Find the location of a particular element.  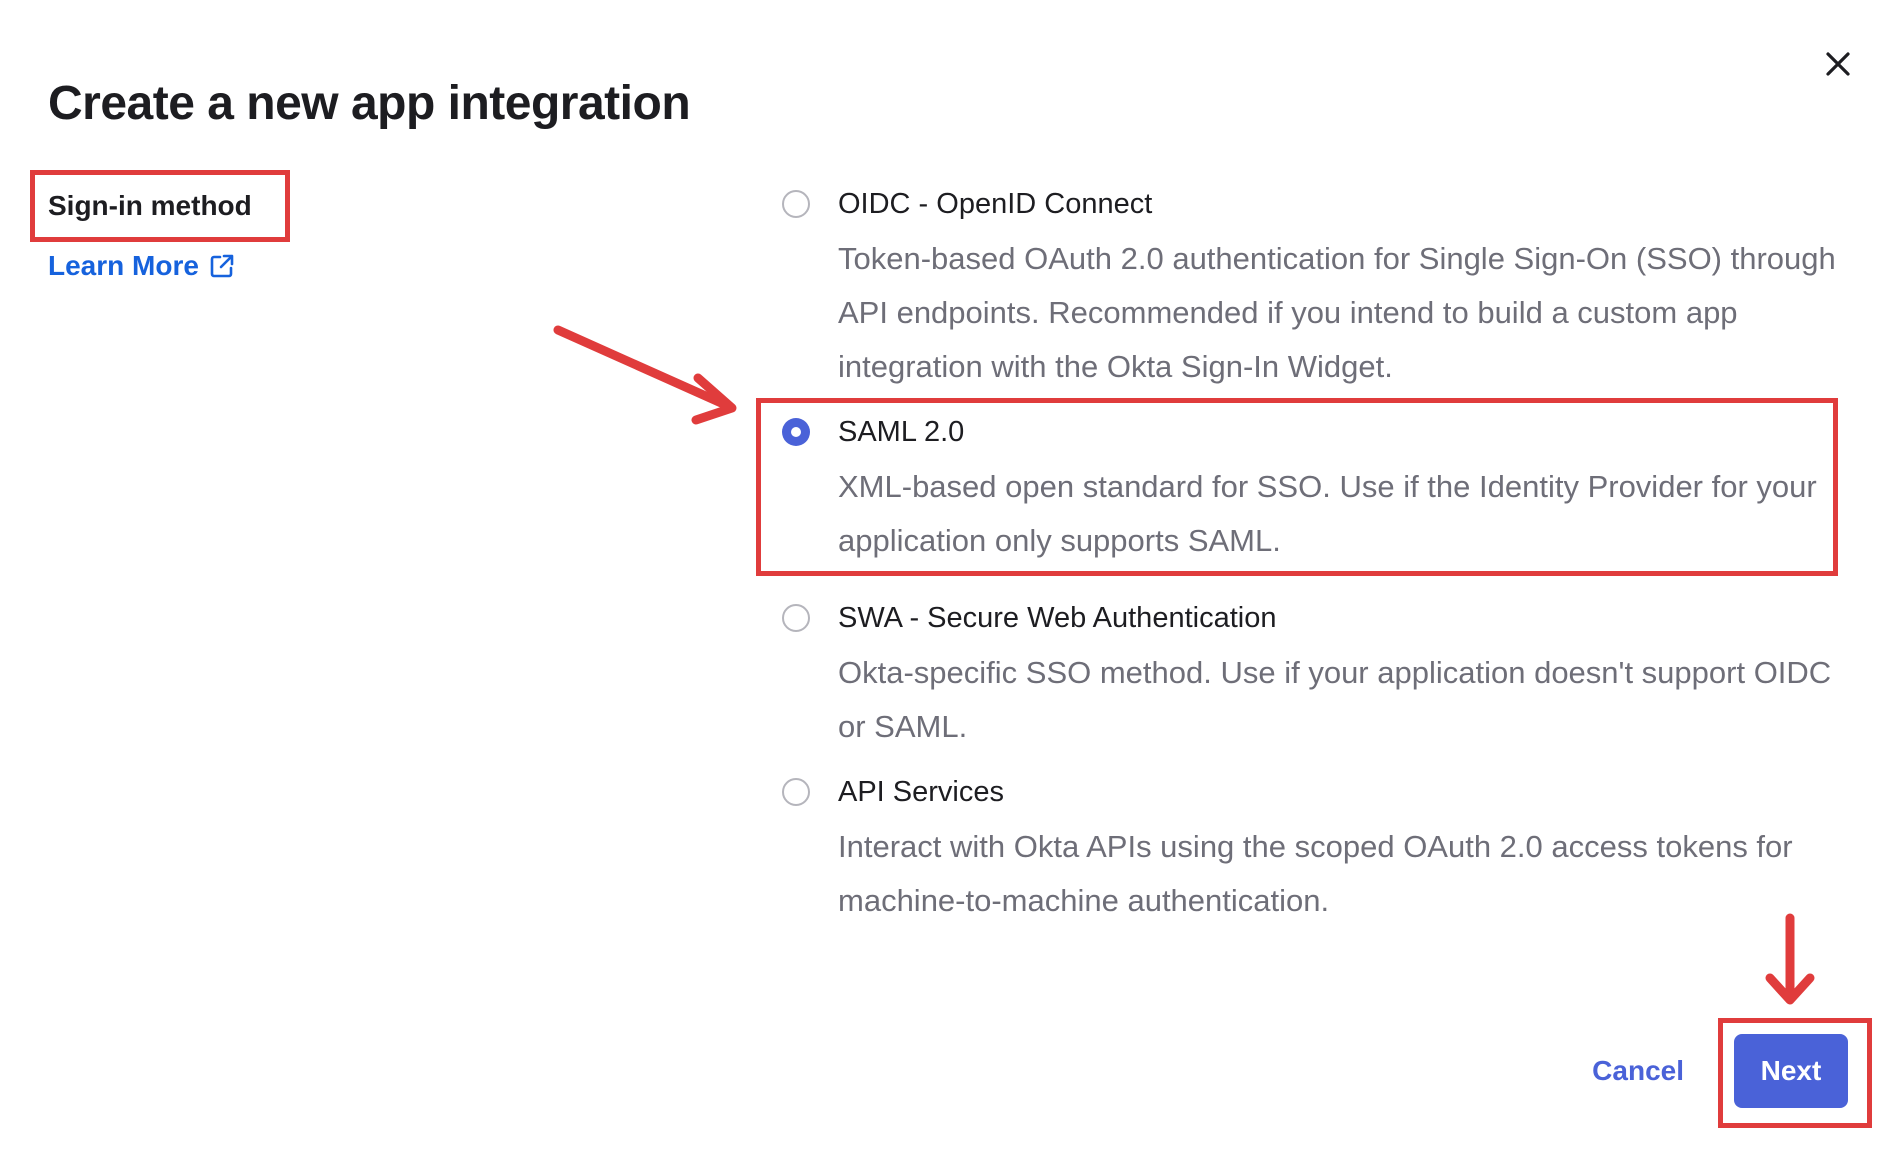

annotation-arrow-saml is located at coordinates (645, 375).